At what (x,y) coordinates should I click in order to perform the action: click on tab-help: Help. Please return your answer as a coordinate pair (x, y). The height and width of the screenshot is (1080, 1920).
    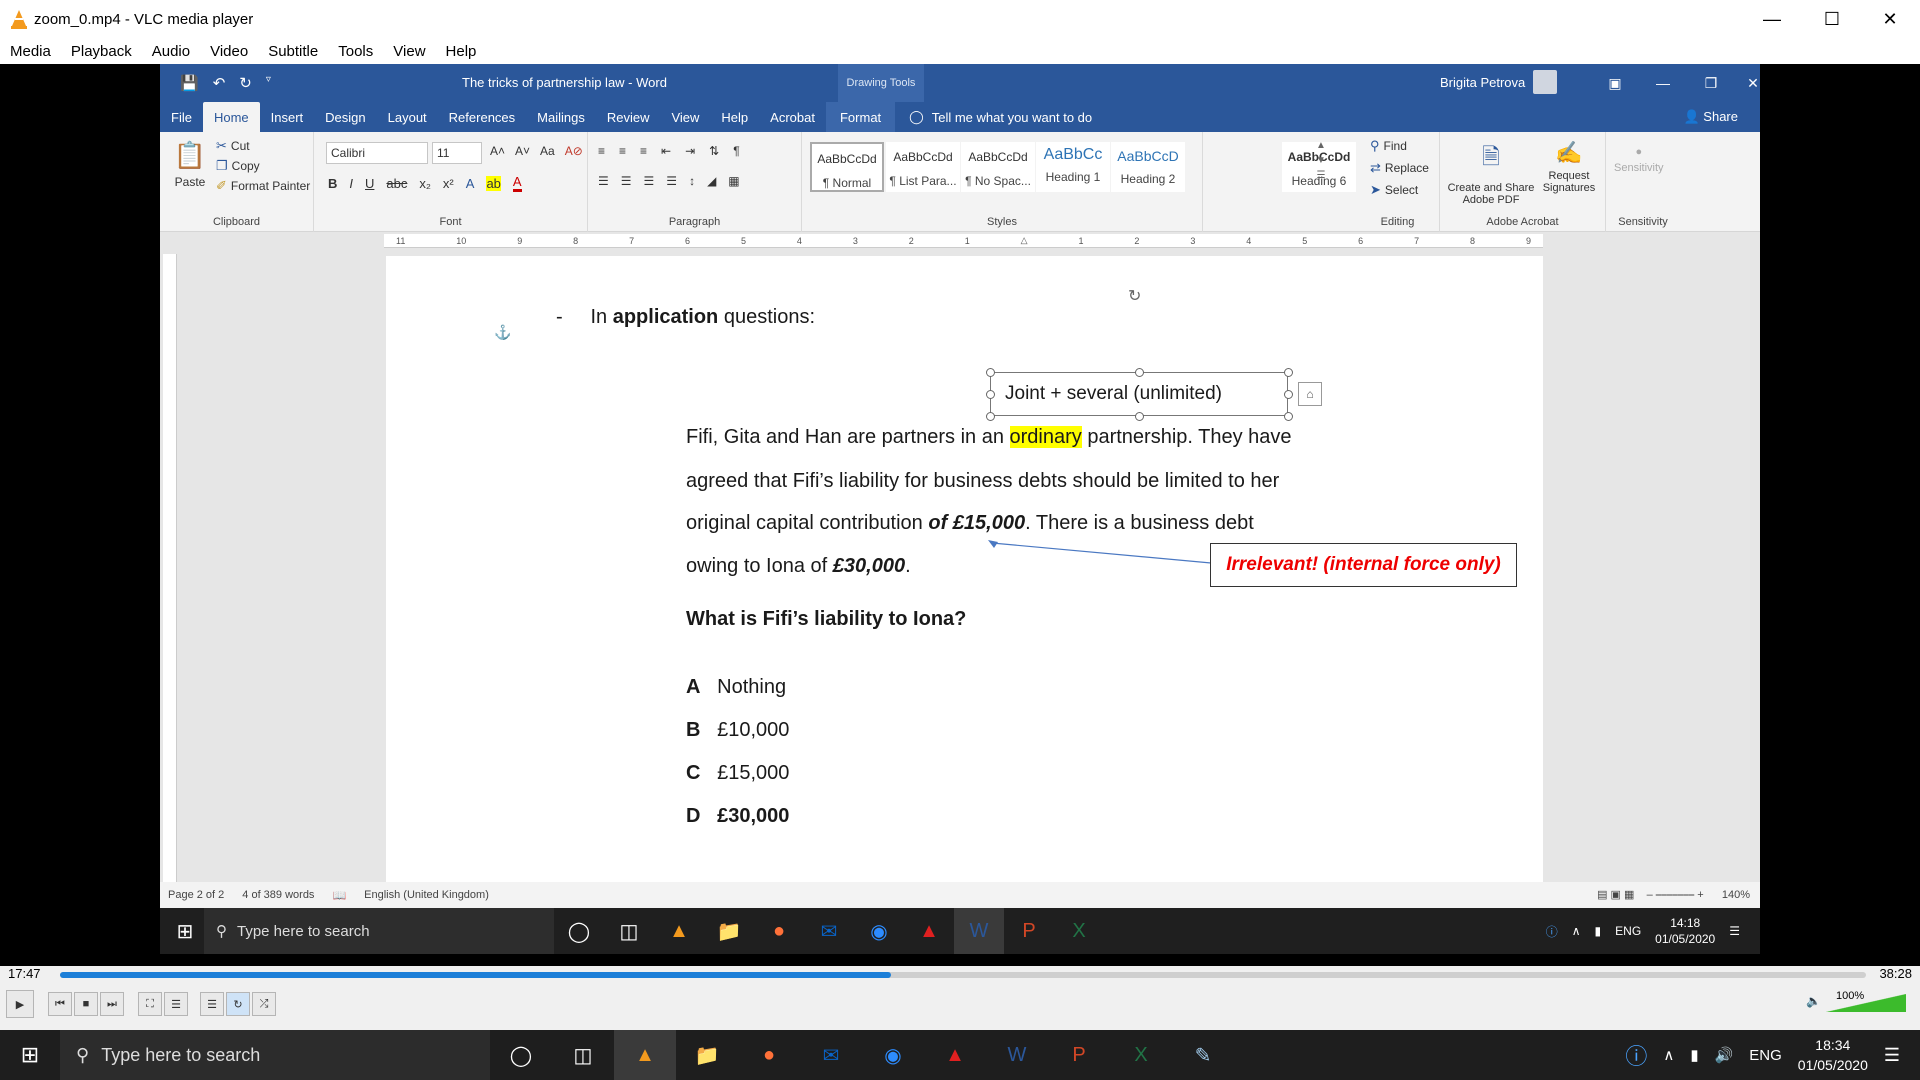
    Looking at the image, I should click on (734, 117).